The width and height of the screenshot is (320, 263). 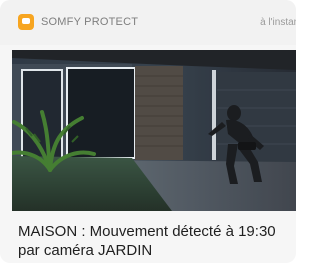 I want to click on app-name: SOMFY PROTECT, so click(x=90, y=22).